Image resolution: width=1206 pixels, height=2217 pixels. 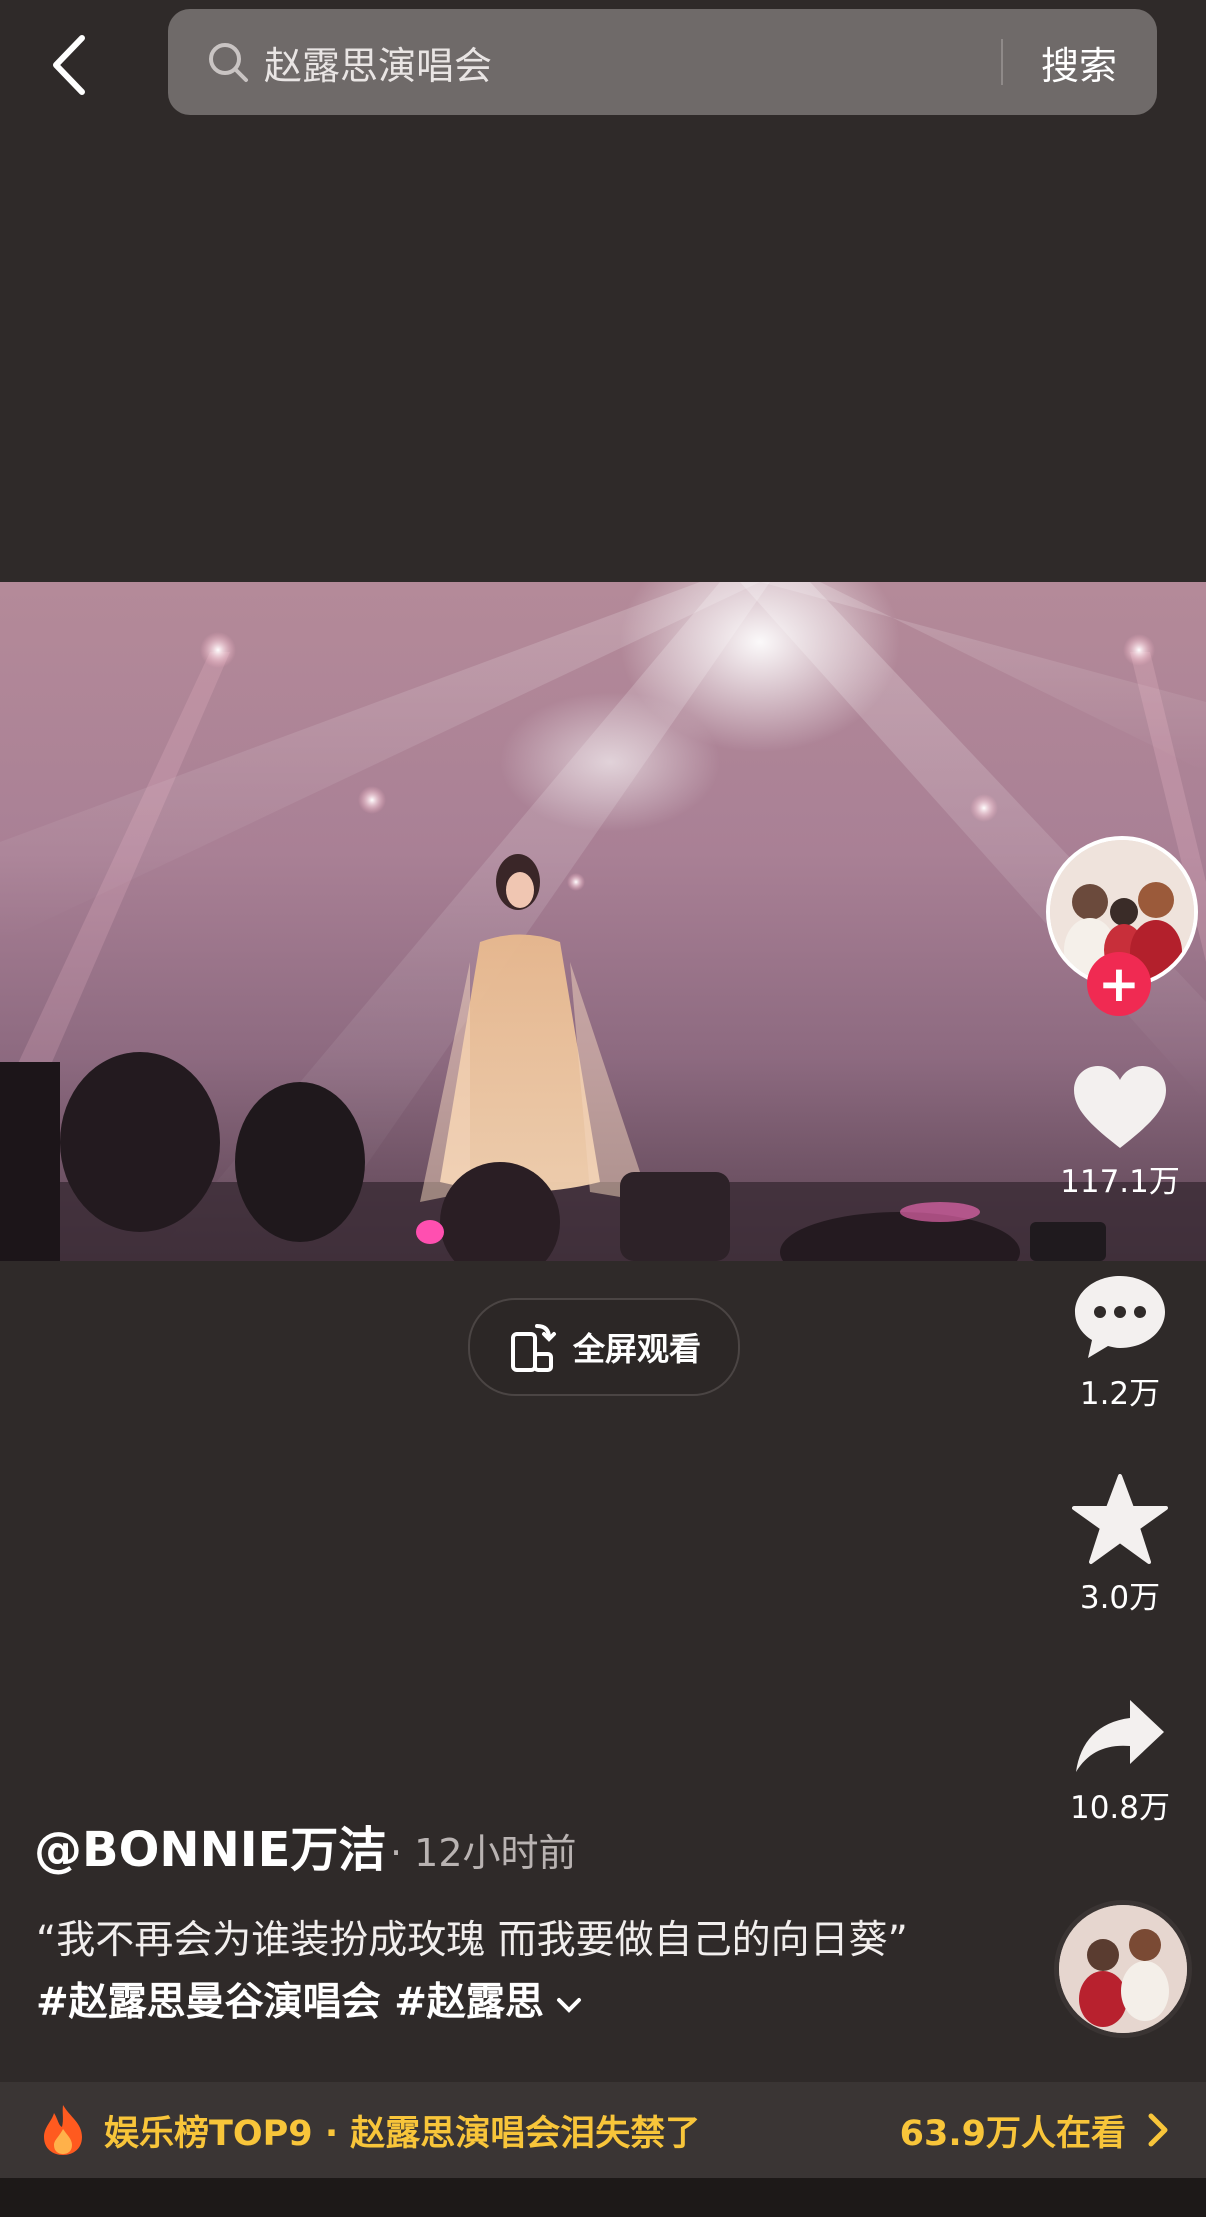 I want to click on like-button: 117.1万, so click(x=1120, y=1132).